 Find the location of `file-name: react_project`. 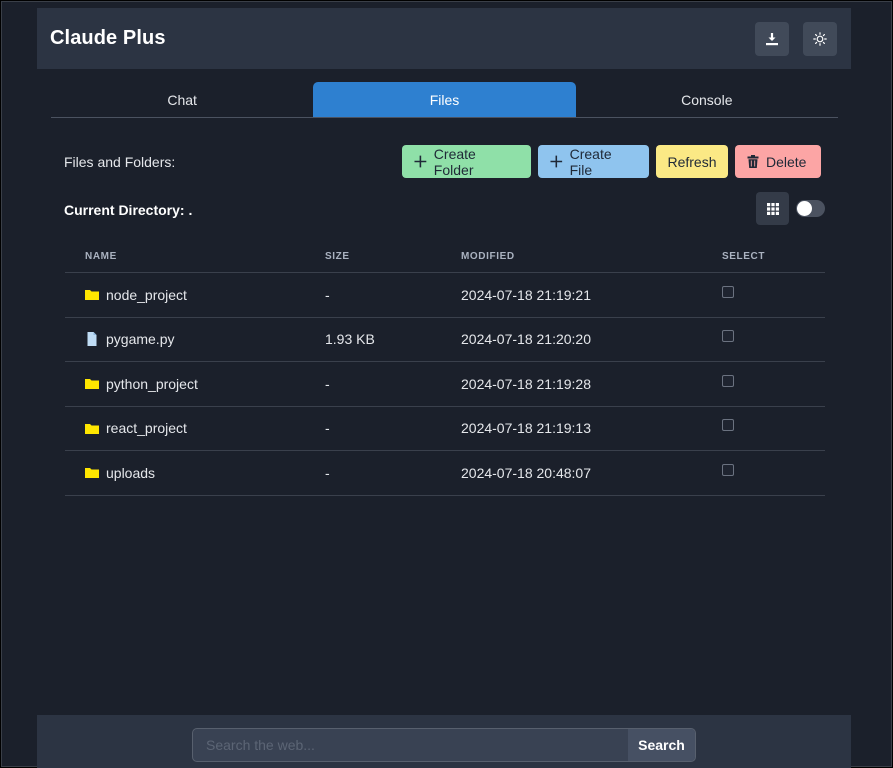

file-name: react_project is located at coordinates (146, 428).